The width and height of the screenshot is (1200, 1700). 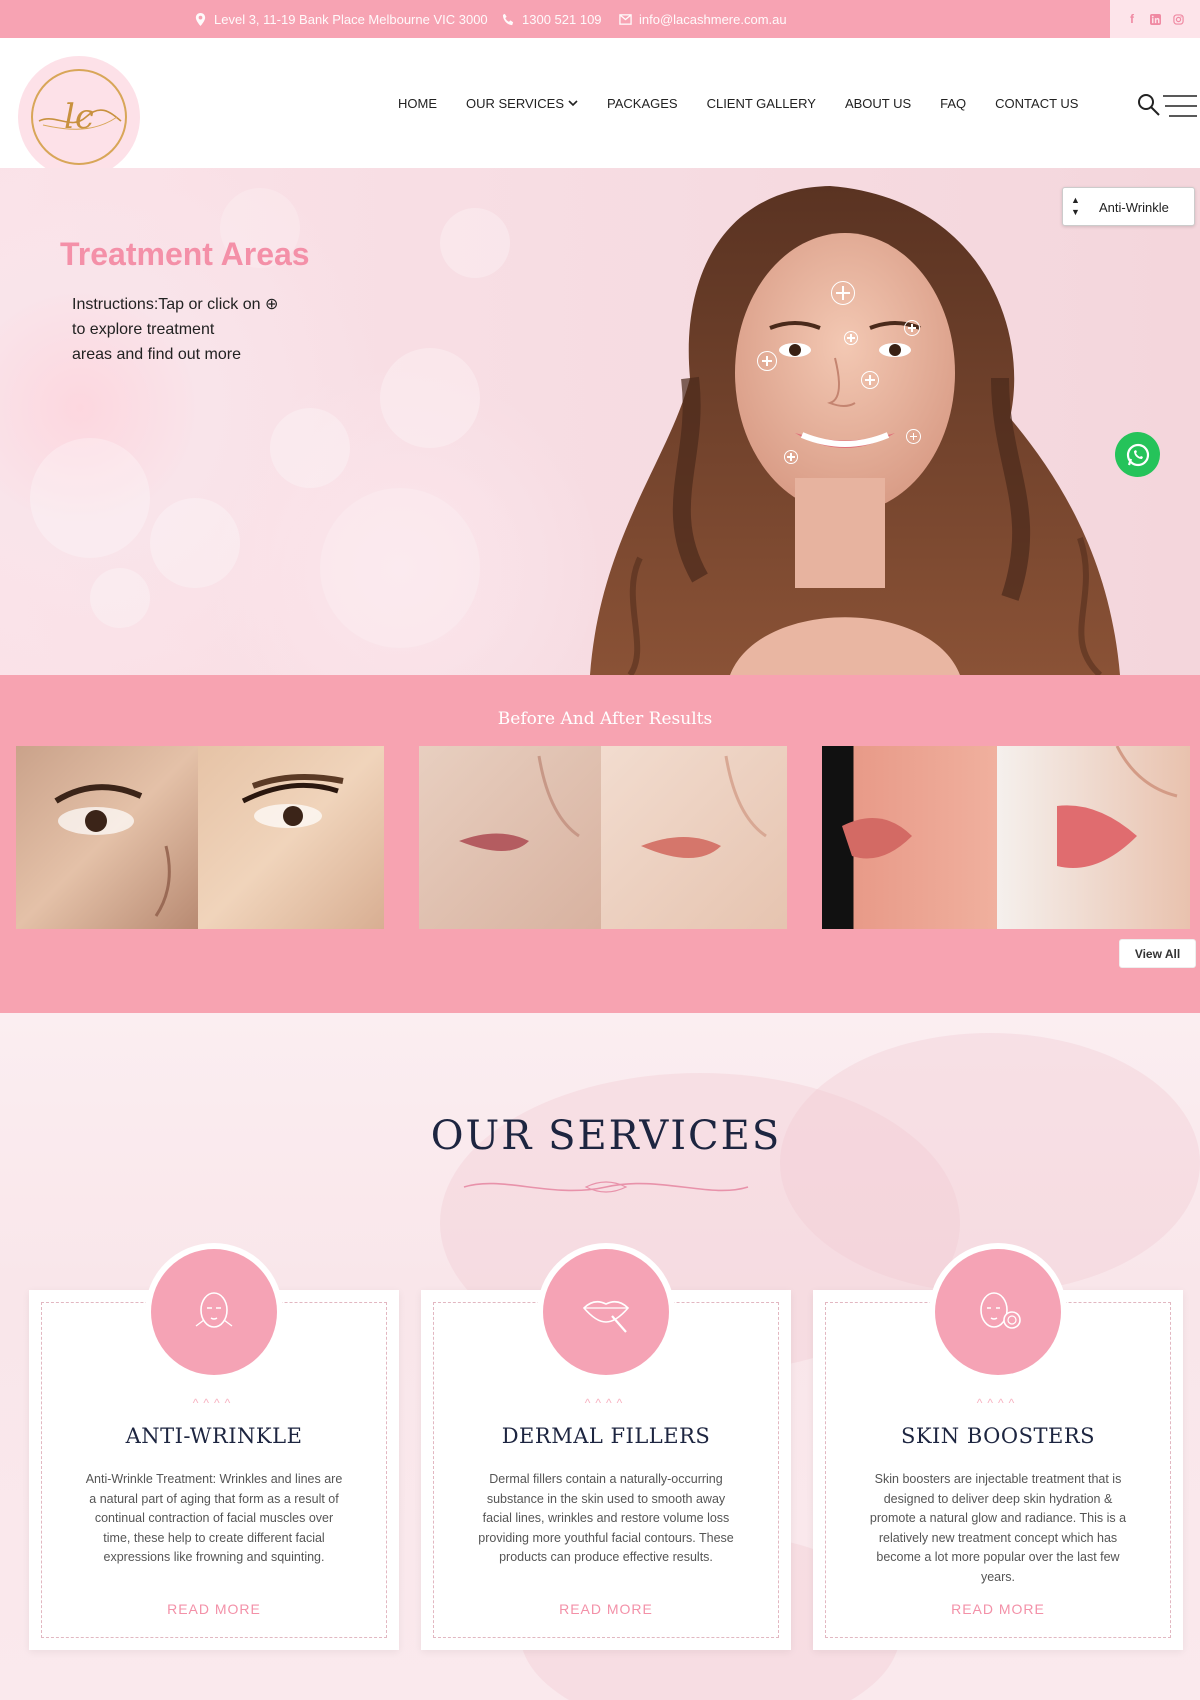 I want to click on email-info: info@lacashmere.com.au, so click(x=703, y=19).